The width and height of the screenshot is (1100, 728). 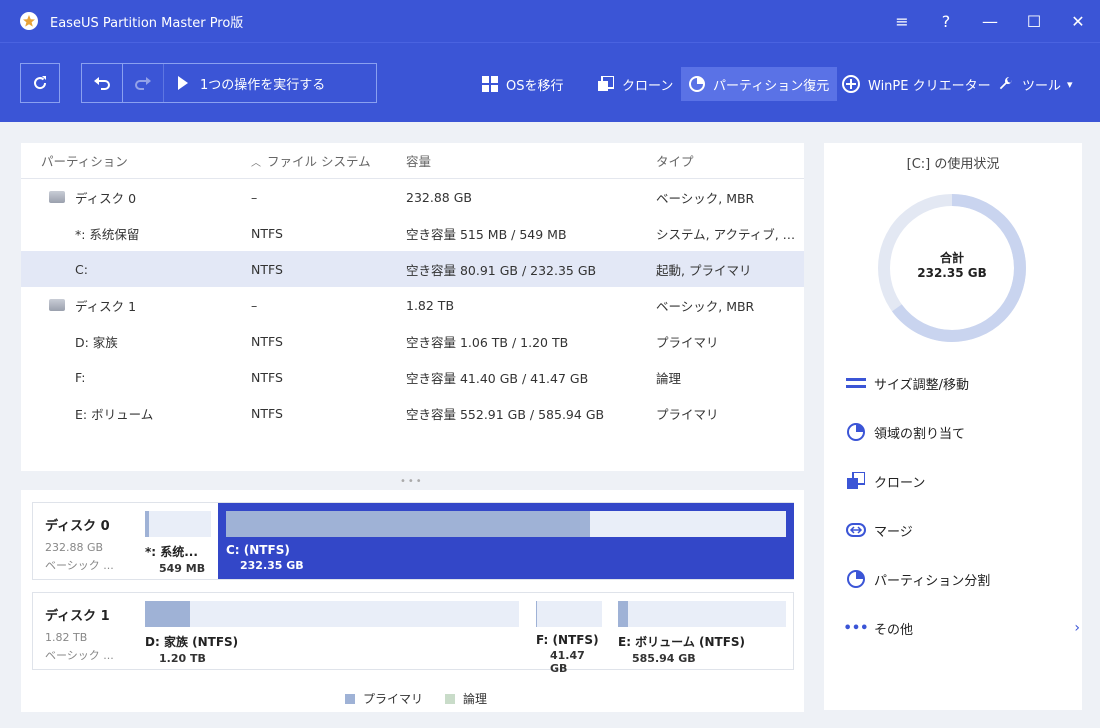 I want to click on column-header-filesystem-label: ファイル システム, so click(x=319, y=161).